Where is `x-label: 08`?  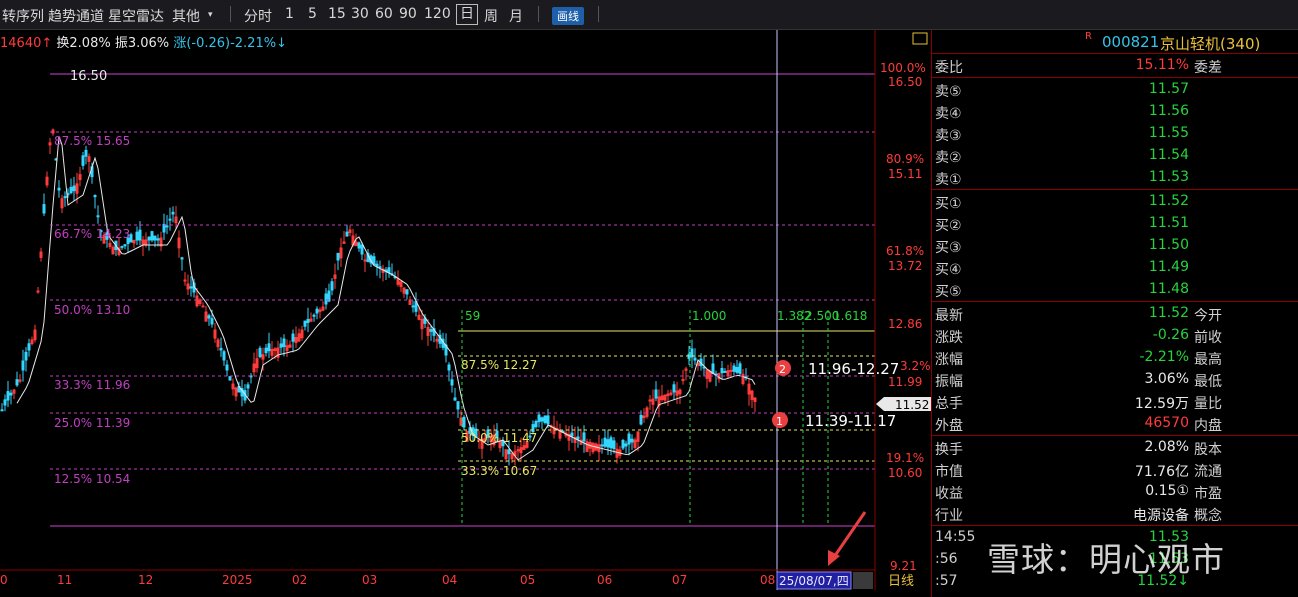
x-label: 08 is located at coordinates (767, 580).